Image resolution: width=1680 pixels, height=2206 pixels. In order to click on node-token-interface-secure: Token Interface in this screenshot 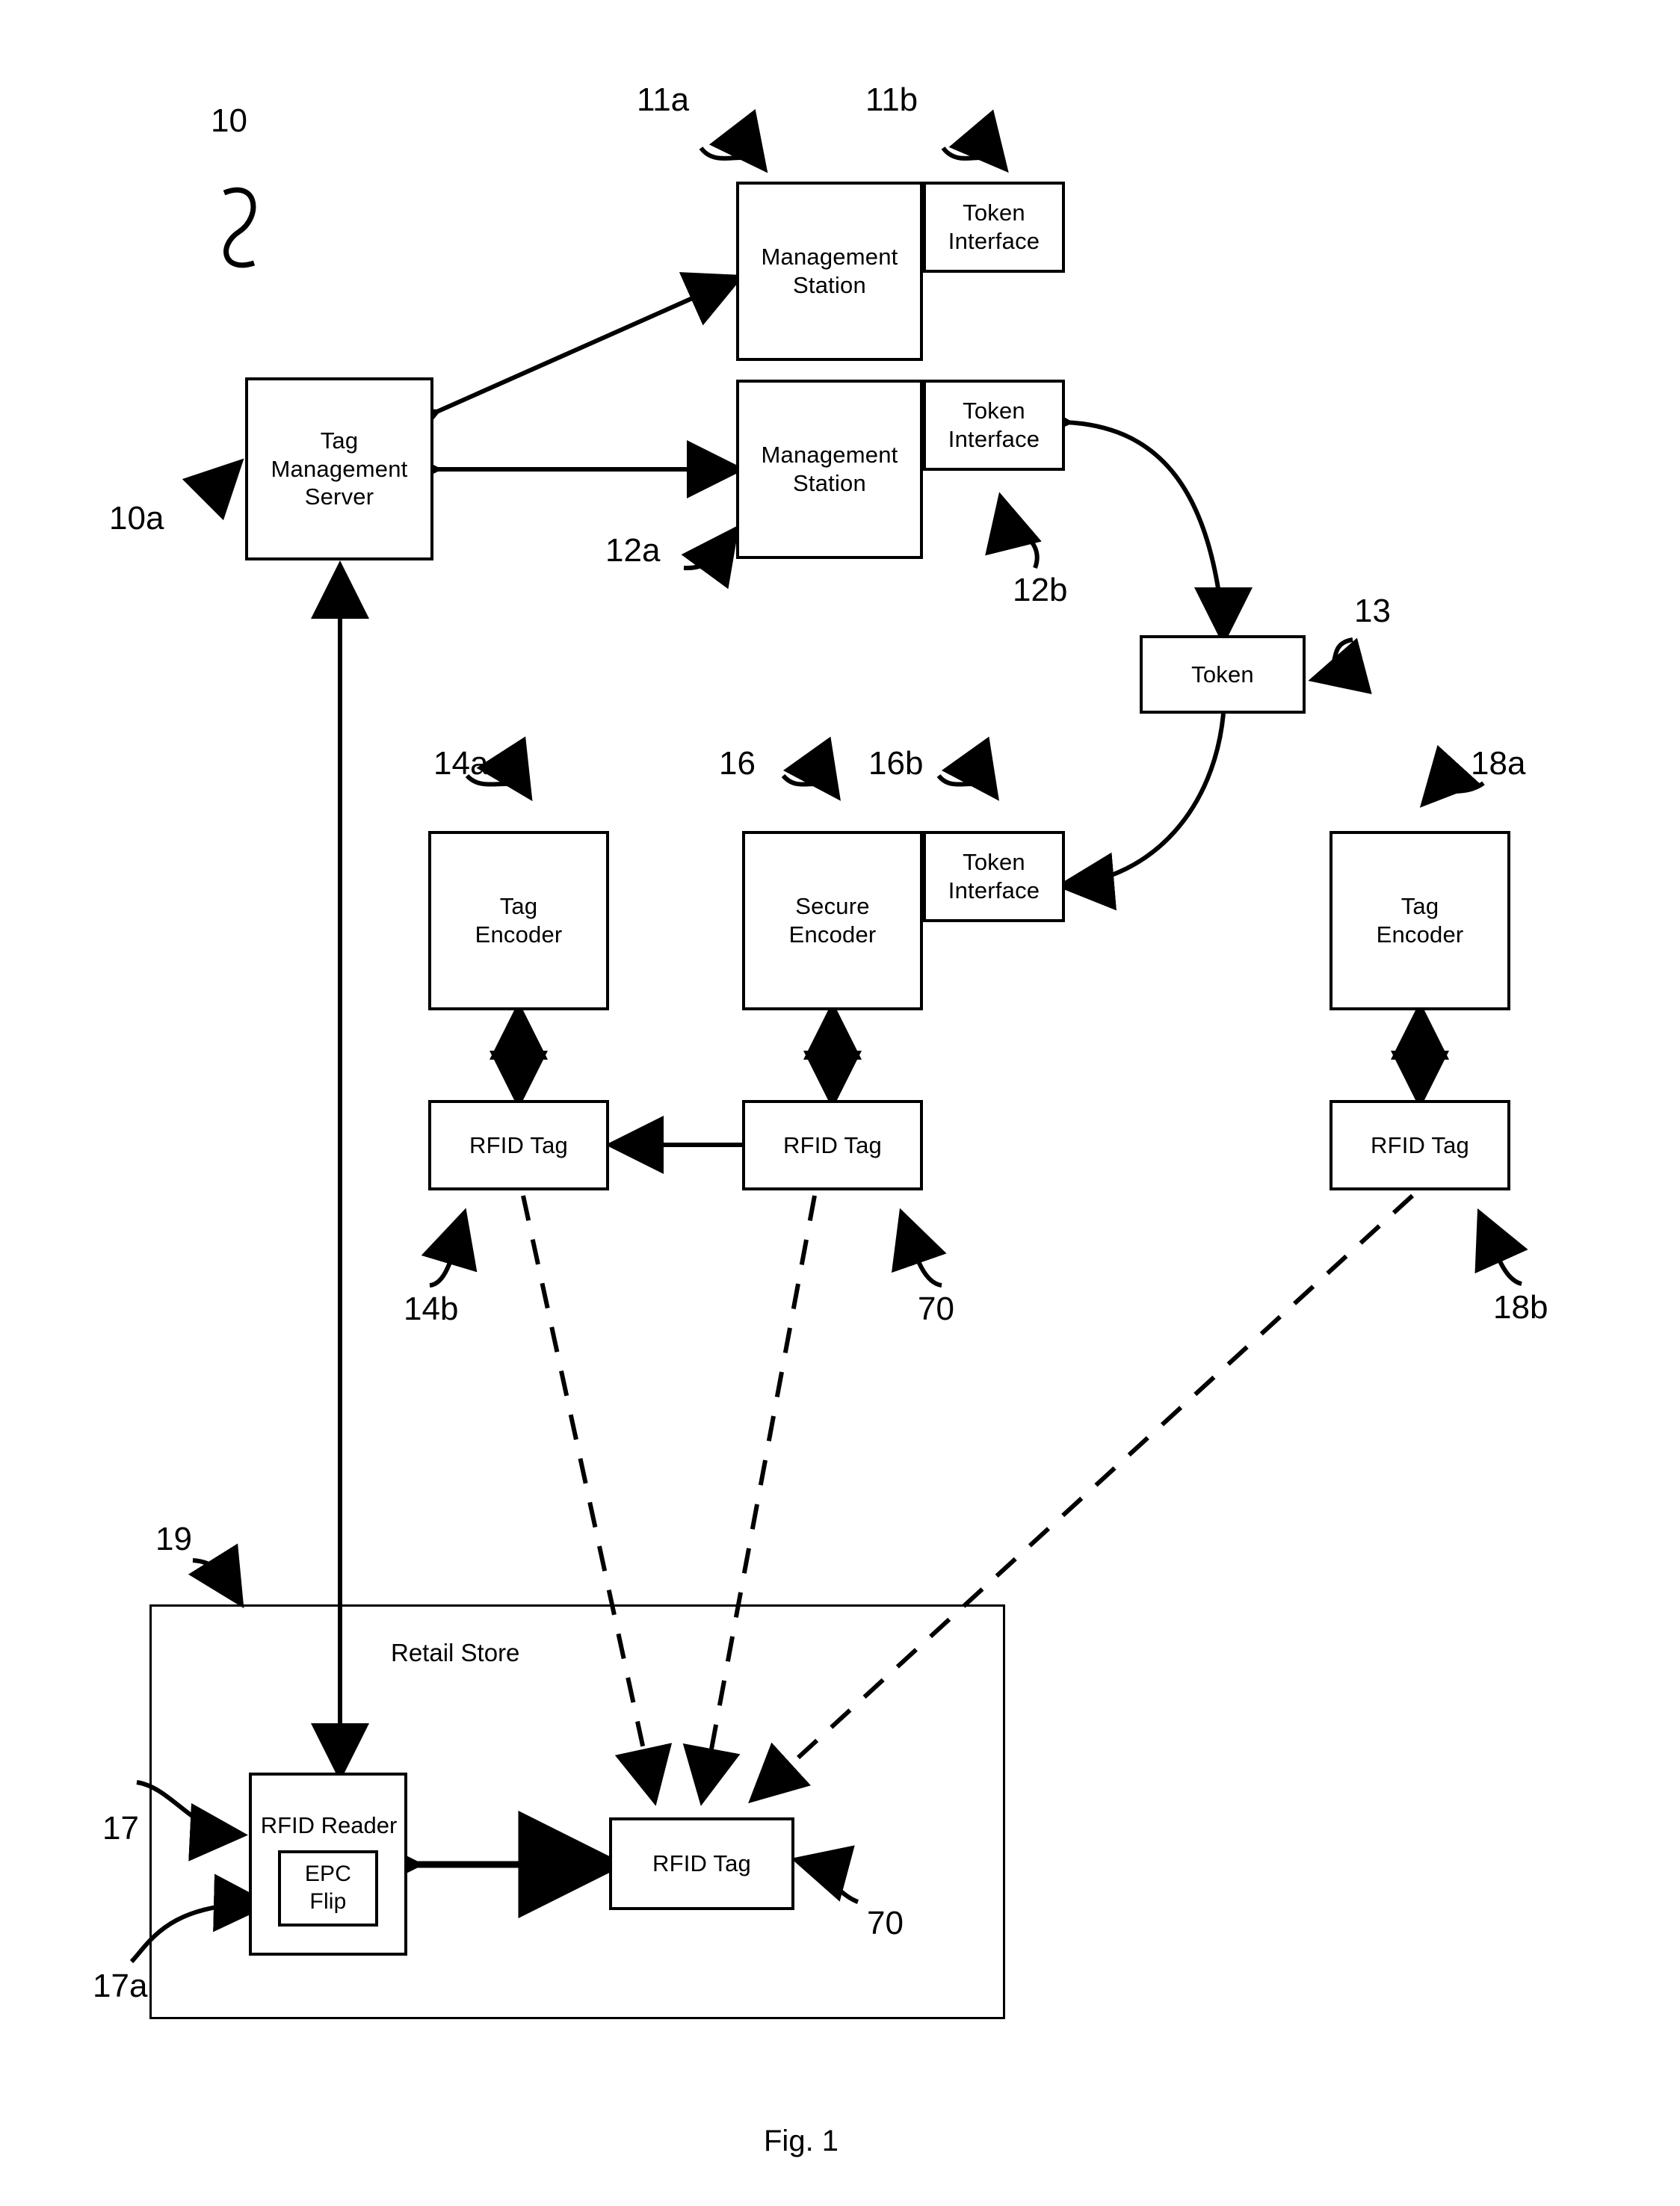, I will do `click(994, 876)`.